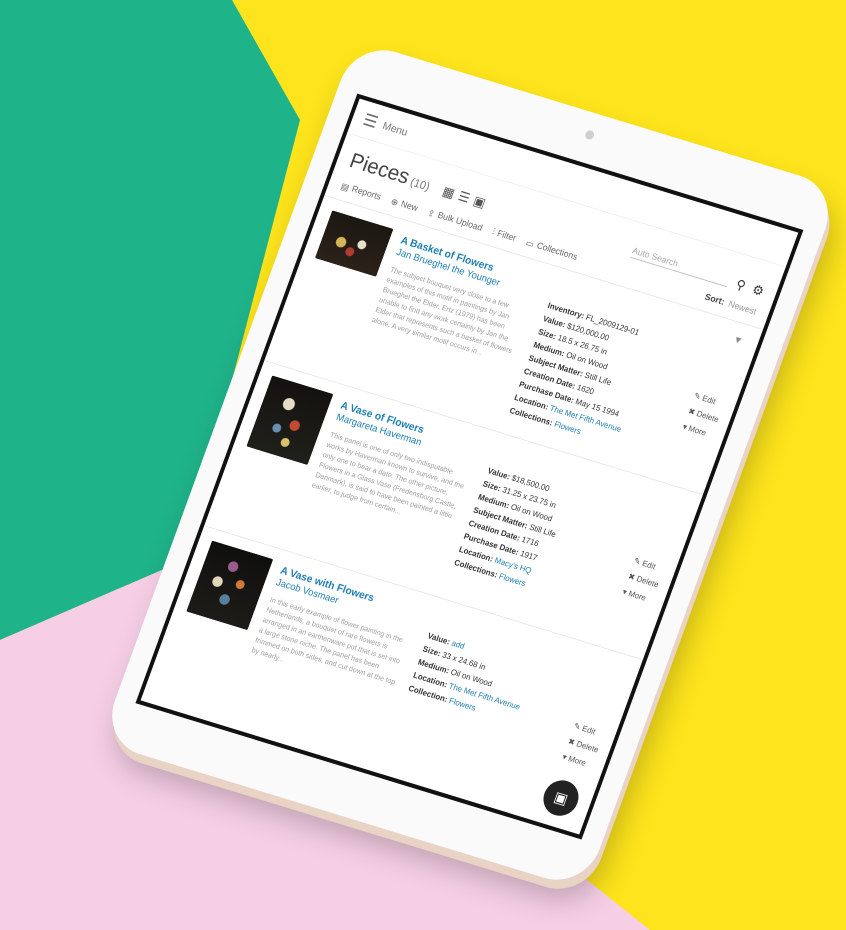 This screenshot has width=846, height=930. Describe the element at coordinates (481, 203) in the screenshot. I see `image-view-icon: ▣` at that location.